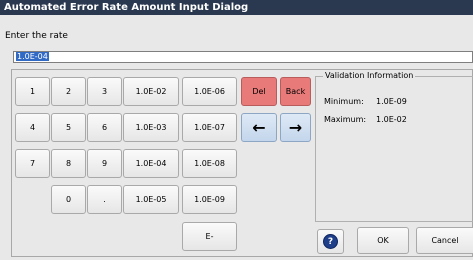 This screenshot has width=473, height=260. I want to click on validation-legend: Validation Information, so click(369, 75).